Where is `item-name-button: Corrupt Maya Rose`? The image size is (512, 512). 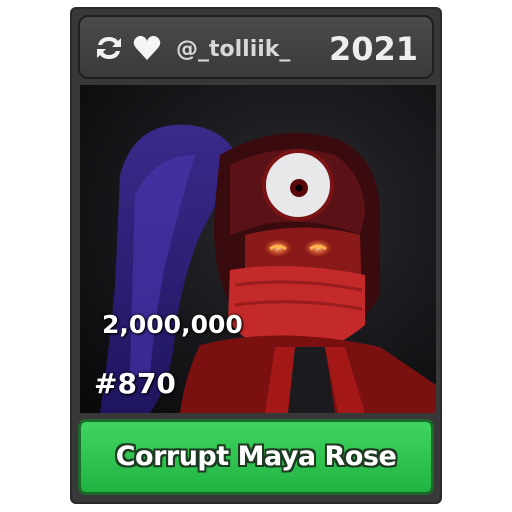
item-name-button: Corrupt Maya Rose is located at coordinates (256, 457).